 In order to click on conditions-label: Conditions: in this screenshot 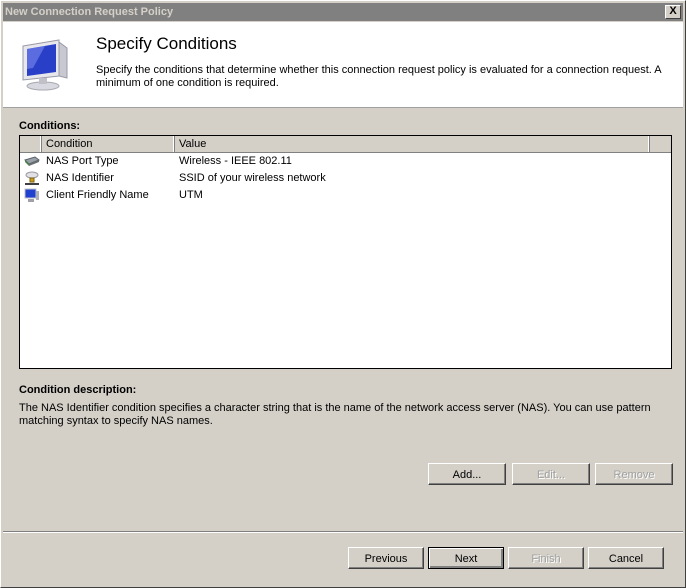, I will do `click(50, 126)`.